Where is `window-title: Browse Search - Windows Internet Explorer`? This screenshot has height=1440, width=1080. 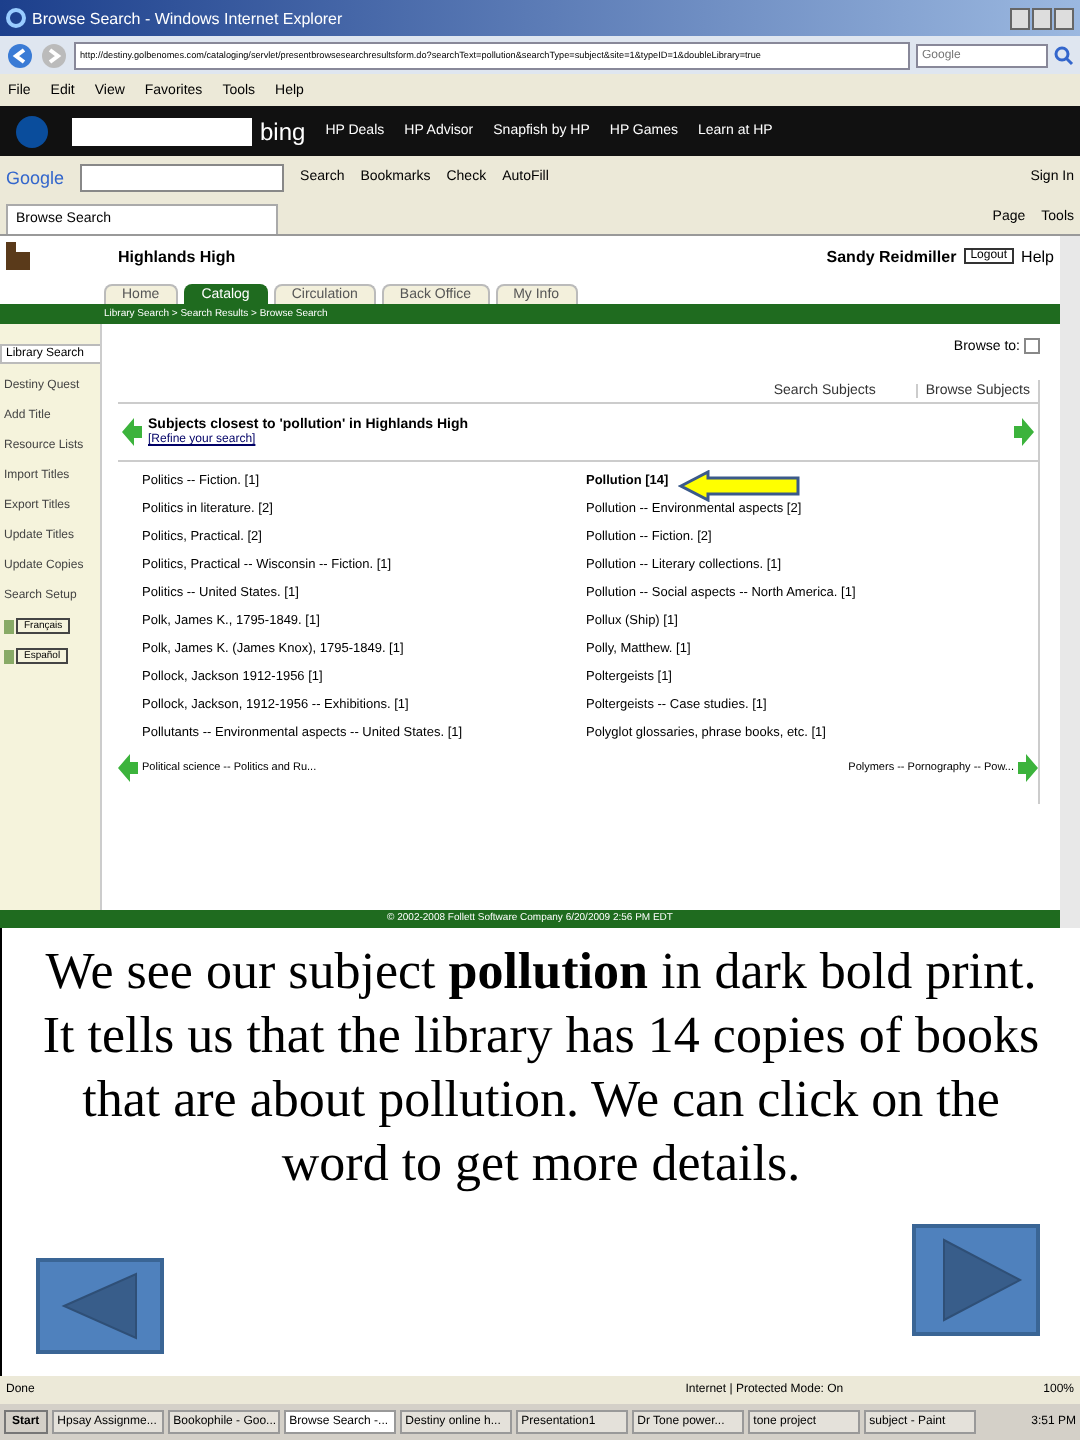
window-title: Browse Search - Windows Internet Explorer is located at coordinates (188, 18).